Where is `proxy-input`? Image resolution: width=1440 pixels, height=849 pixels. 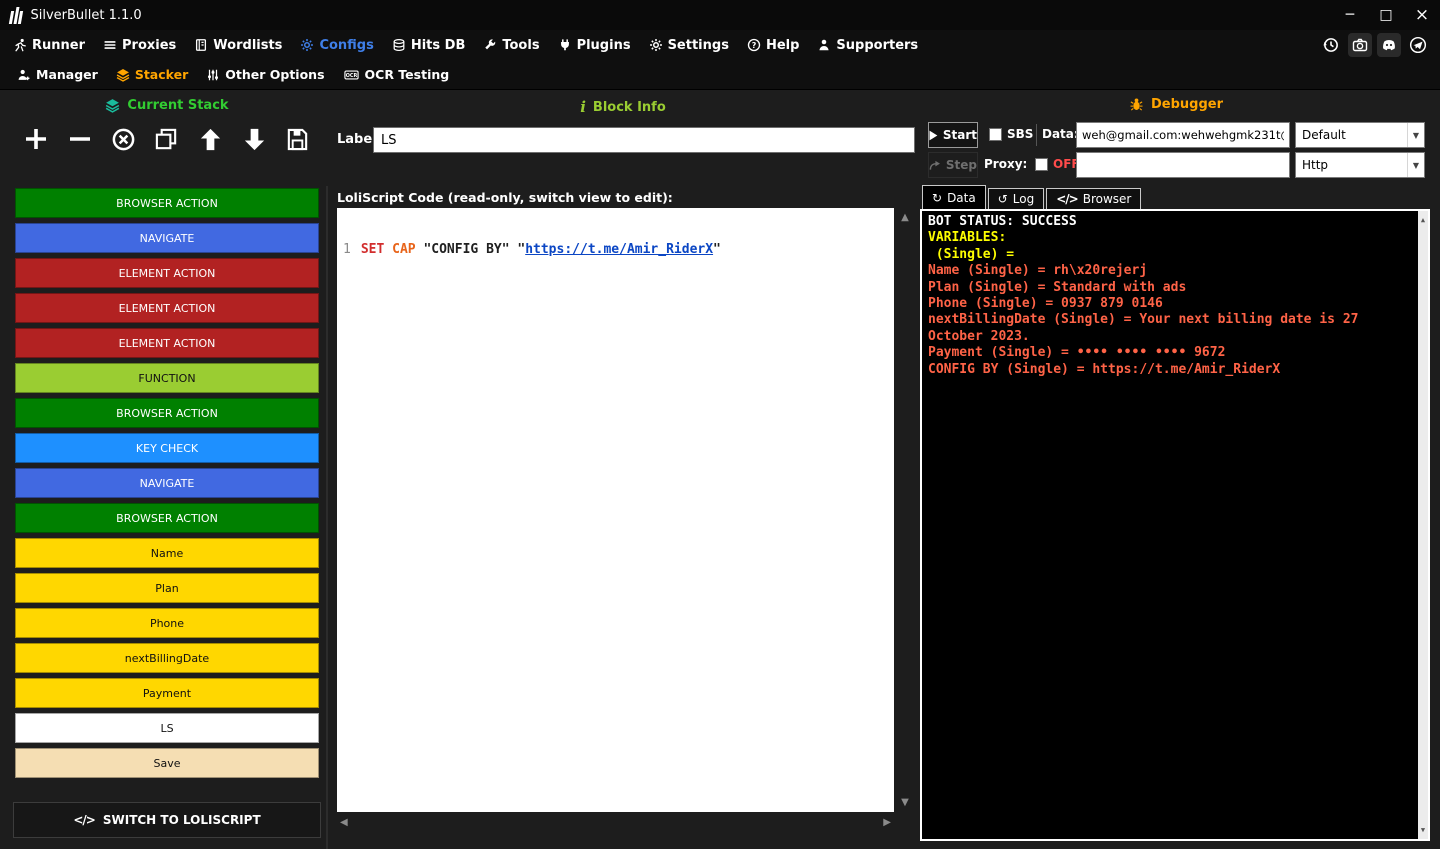 proxy-input is located at coordinates (1183, 165).